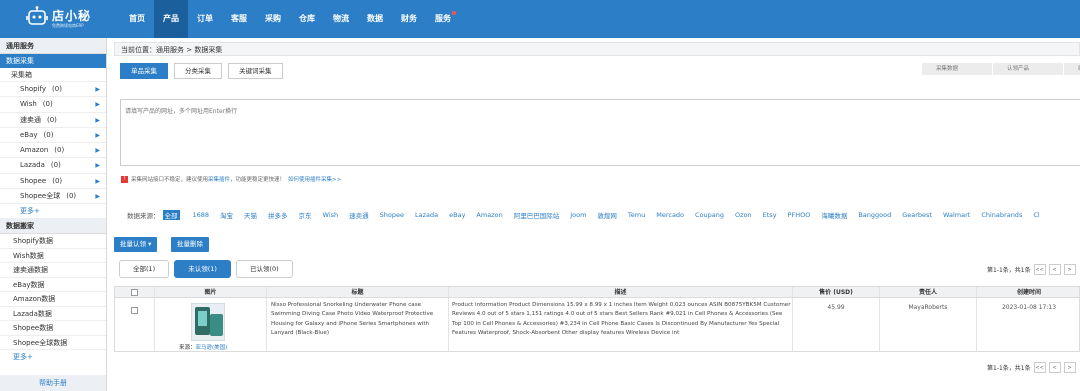 This screenshot has width=1080, height=391. What do you see at coordinates (305, 215) in the screenshot?
I see `source-jd: 京东` at bounding box center [305, 215].